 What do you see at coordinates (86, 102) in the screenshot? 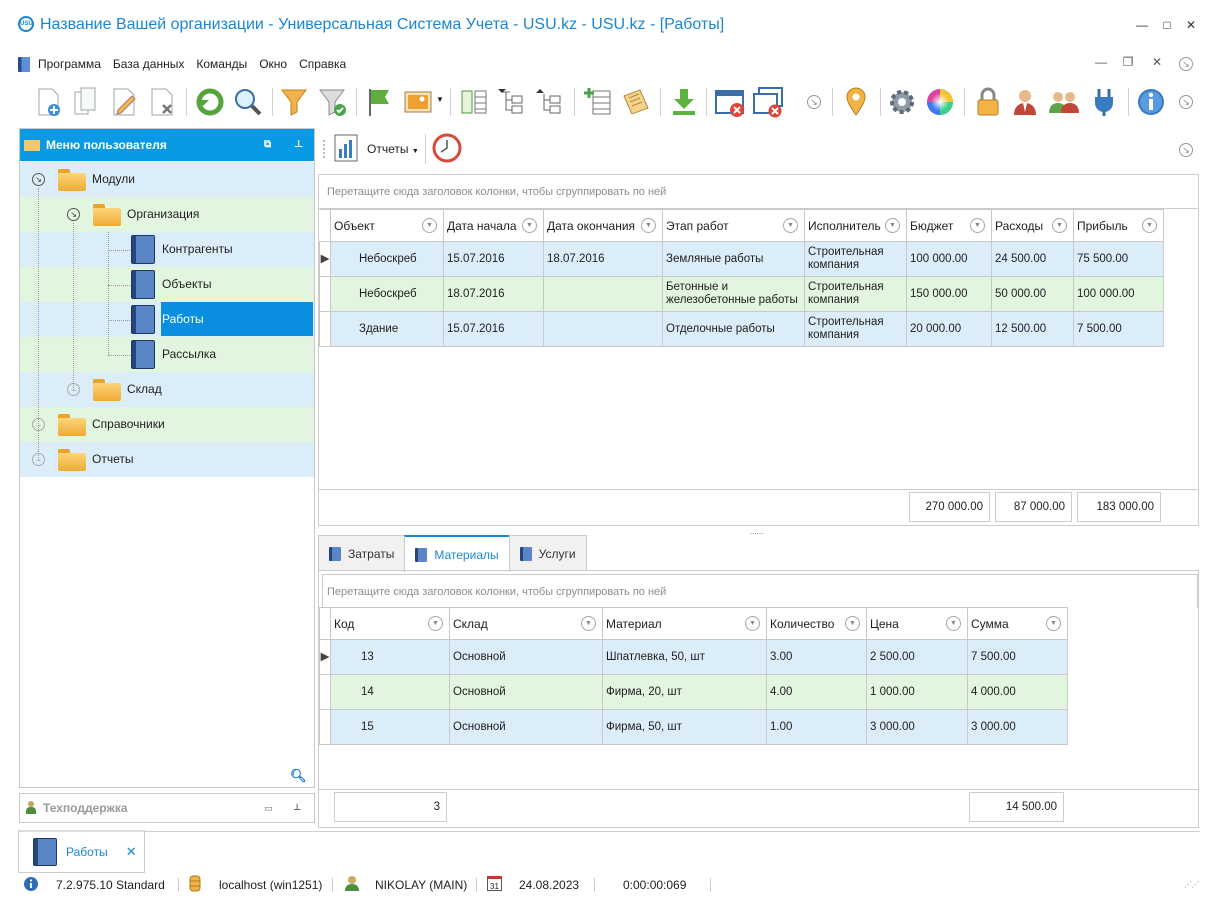
I see `copy-record-icon` at bounding box center [86, 102].